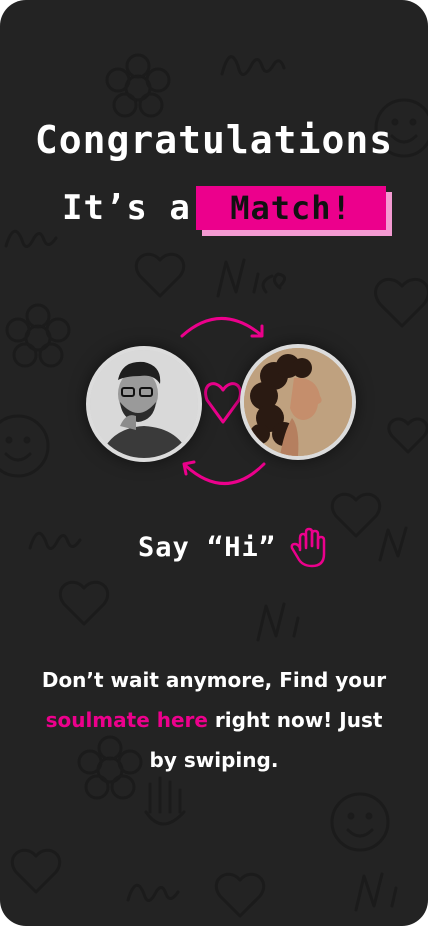  What do you see at coordinates (295, 720) in the screenshot?
I see `message-line-2: right now! Just` at bounding box center [295, 720].